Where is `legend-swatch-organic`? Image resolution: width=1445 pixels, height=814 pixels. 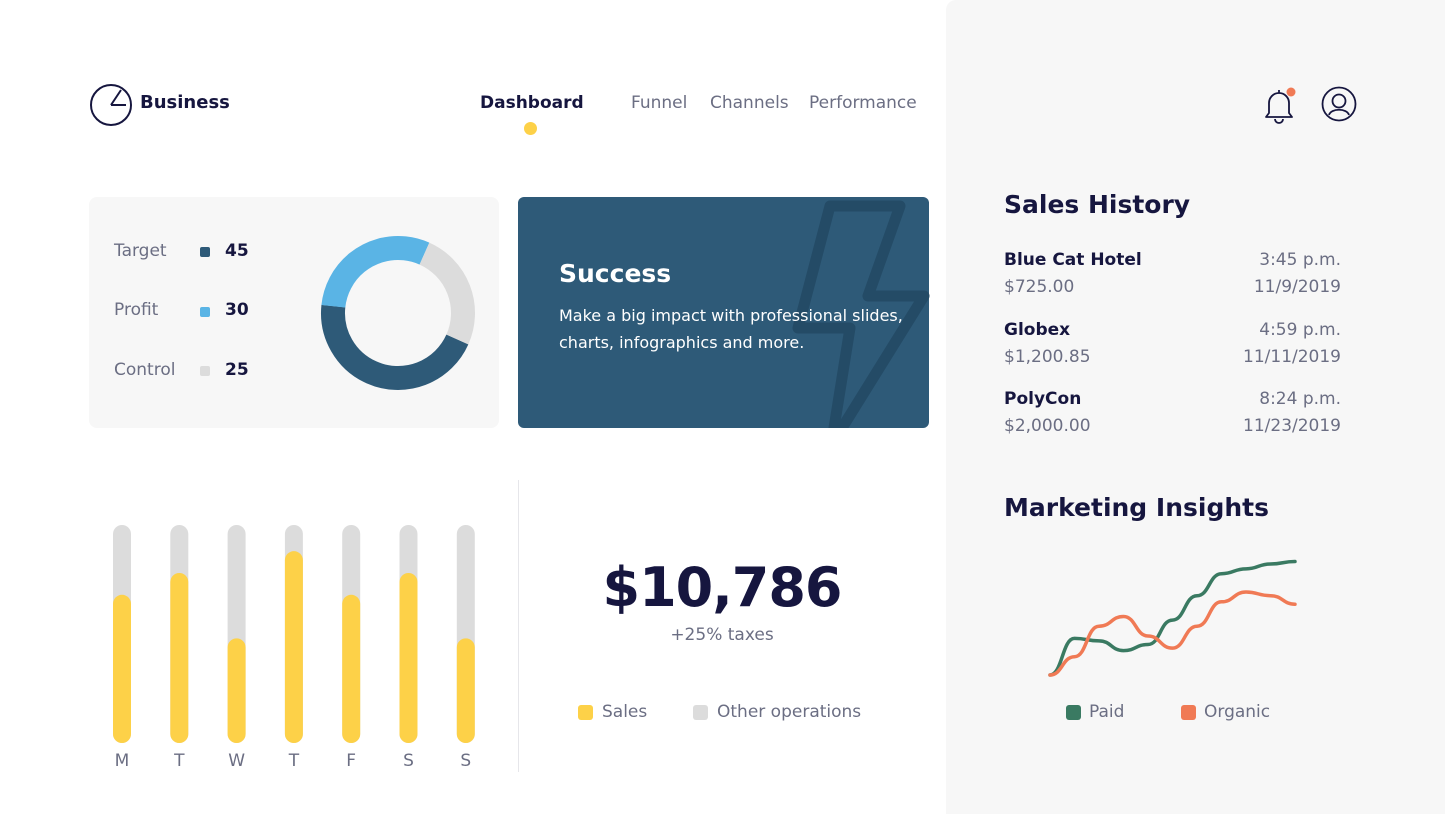 legend-swatch-organic is located at coordinates (1188, 712).